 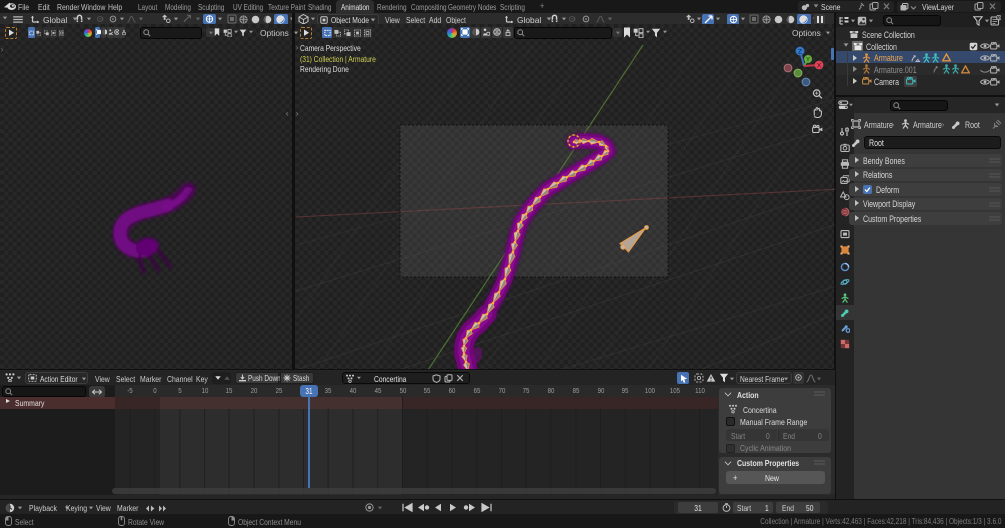 I want to click on svg-text: Y, so click(x=808, y=61).